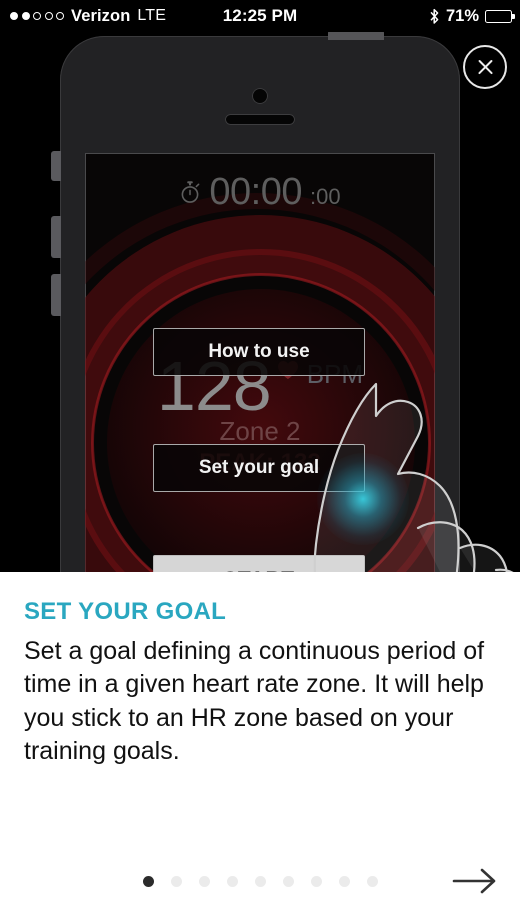 Image resolution: width=520 pixels, height=923 pixels. I want to click on timer-centiseconds: :00, so click(325, 196).